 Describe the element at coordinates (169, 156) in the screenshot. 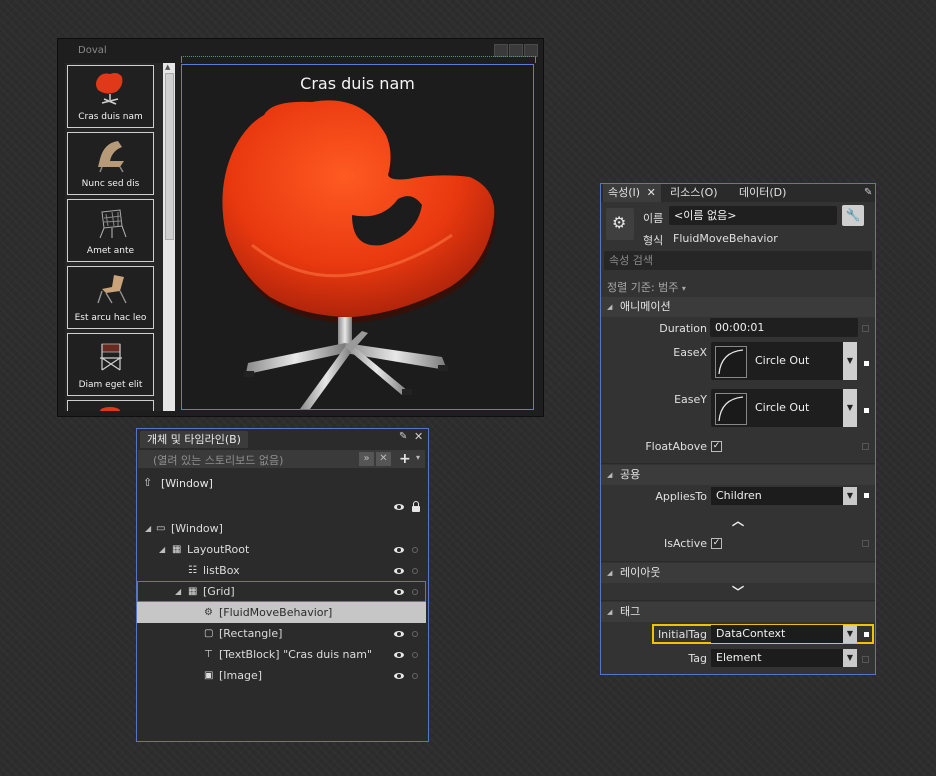

I see `scroll-thumb` at that location.